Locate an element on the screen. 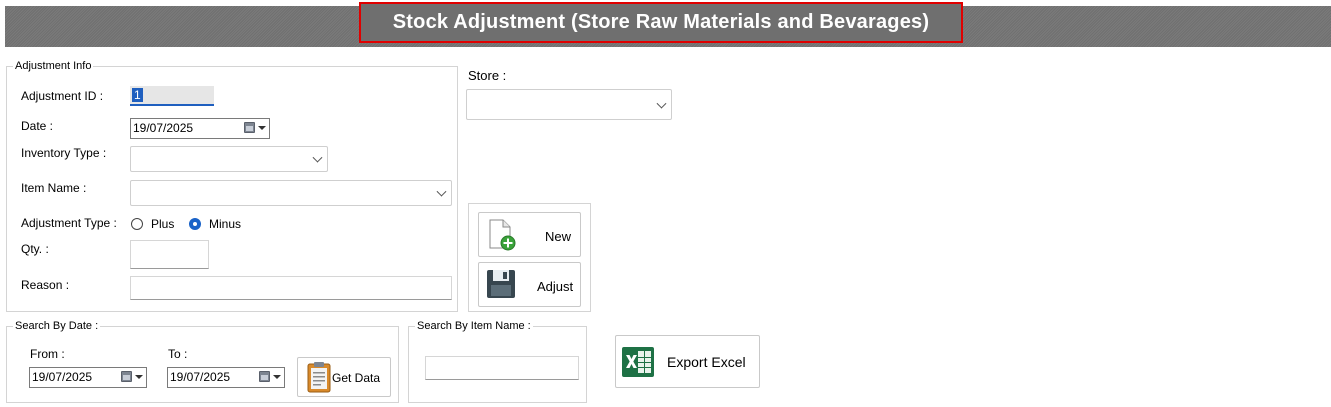 Image resolution: width=1331 pixels, height=407 pixels. from-label: From : is located at coordinates (47, 354).